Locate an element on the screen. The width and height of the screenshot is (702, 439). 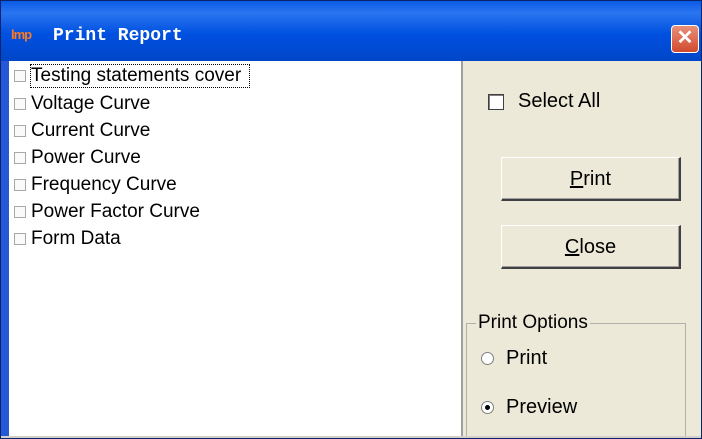
window-title: Print Report is located at coordinates (118, 36).